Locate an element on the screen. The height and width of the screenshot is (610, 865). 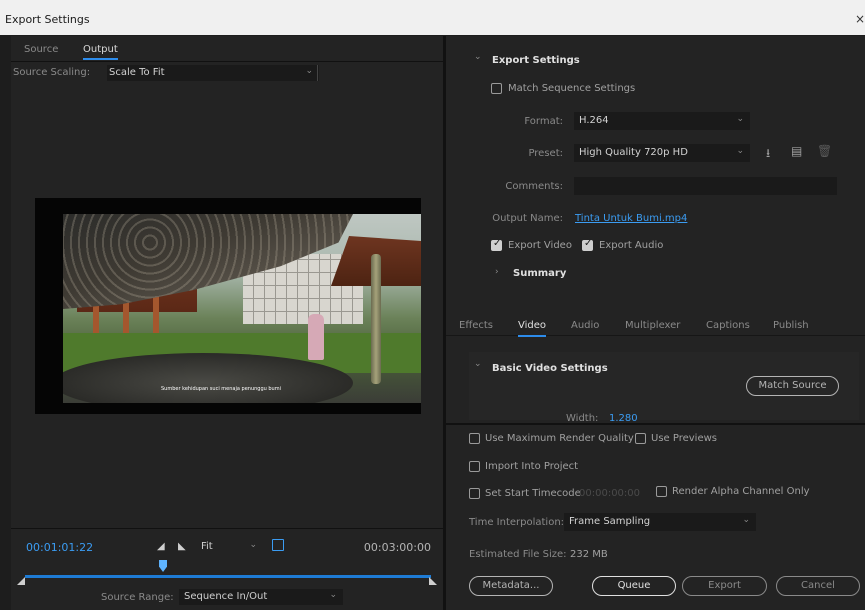
tab-captions: Captions is located at coordinates (728, 325).